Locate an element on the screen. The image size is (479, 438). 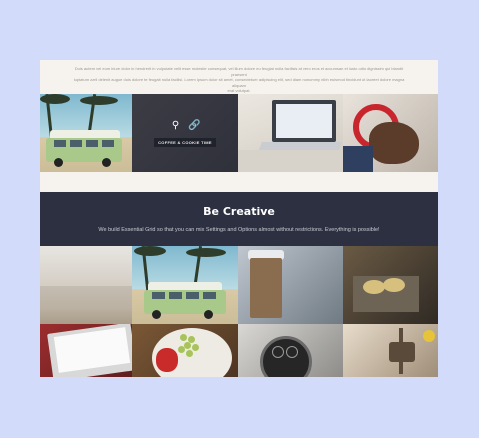
grid-item-coffee-cookie: ⚲ 🔗 COFFEE & COOKIE TIME is located at coordinates (185, 133).